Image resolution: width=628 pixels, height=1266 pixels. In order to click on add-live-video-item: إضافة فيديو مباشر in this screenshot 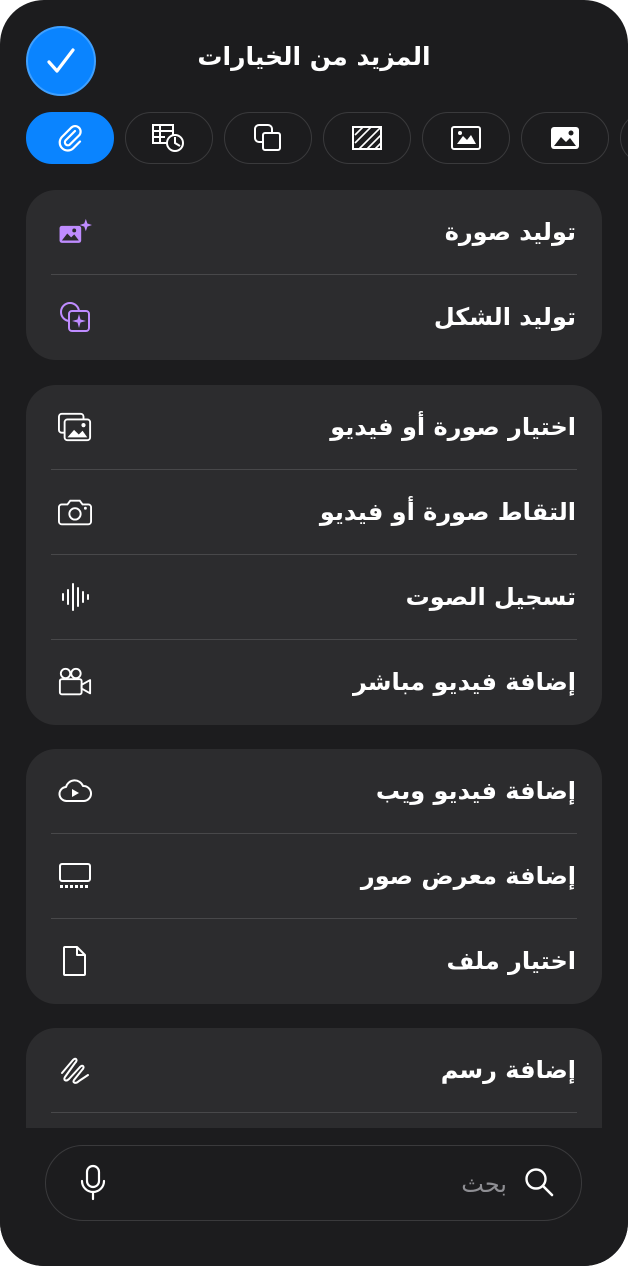, I will do `click(314, 682)`.